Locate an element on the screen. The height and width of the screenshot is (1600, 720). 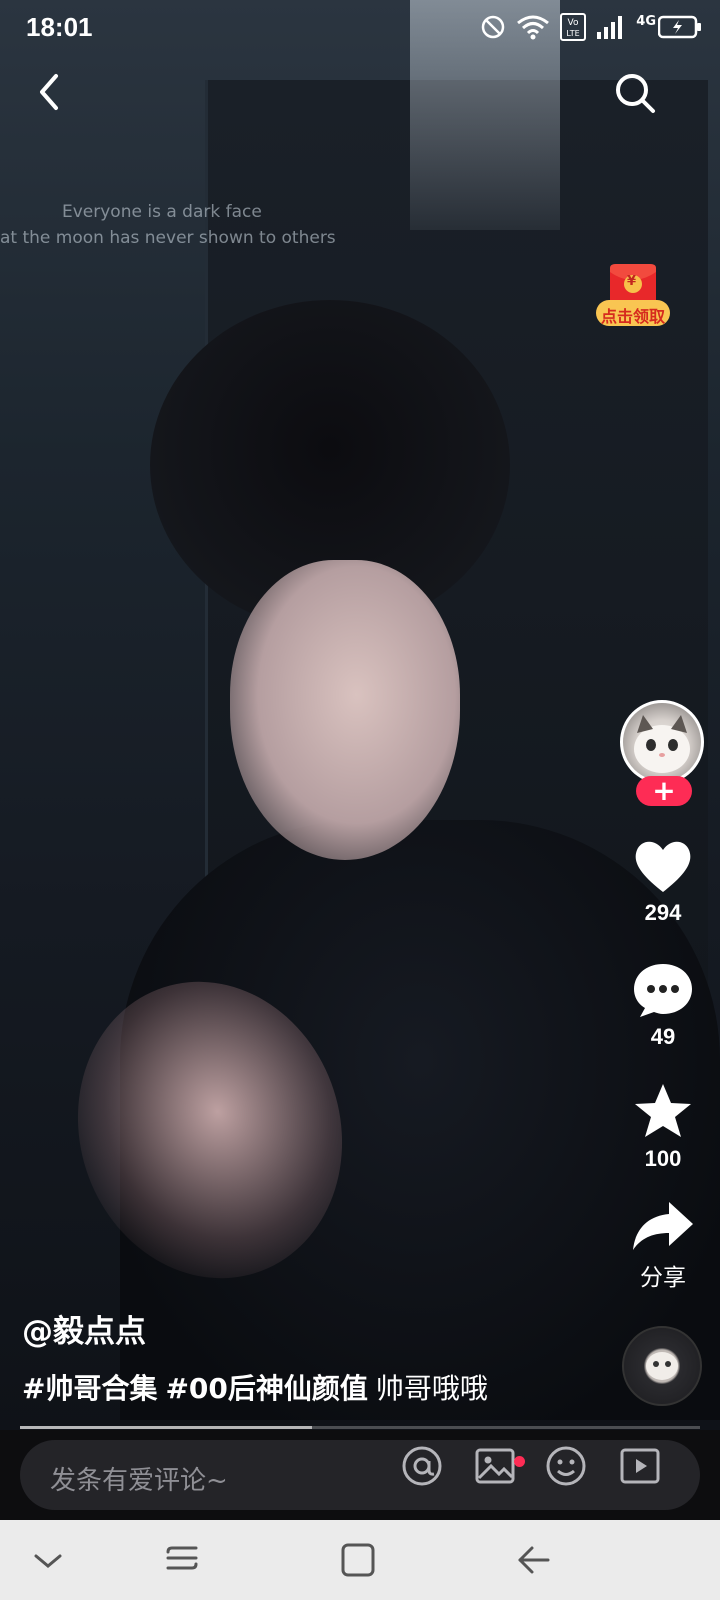
author-avatar is located at coordinates (662, 742).